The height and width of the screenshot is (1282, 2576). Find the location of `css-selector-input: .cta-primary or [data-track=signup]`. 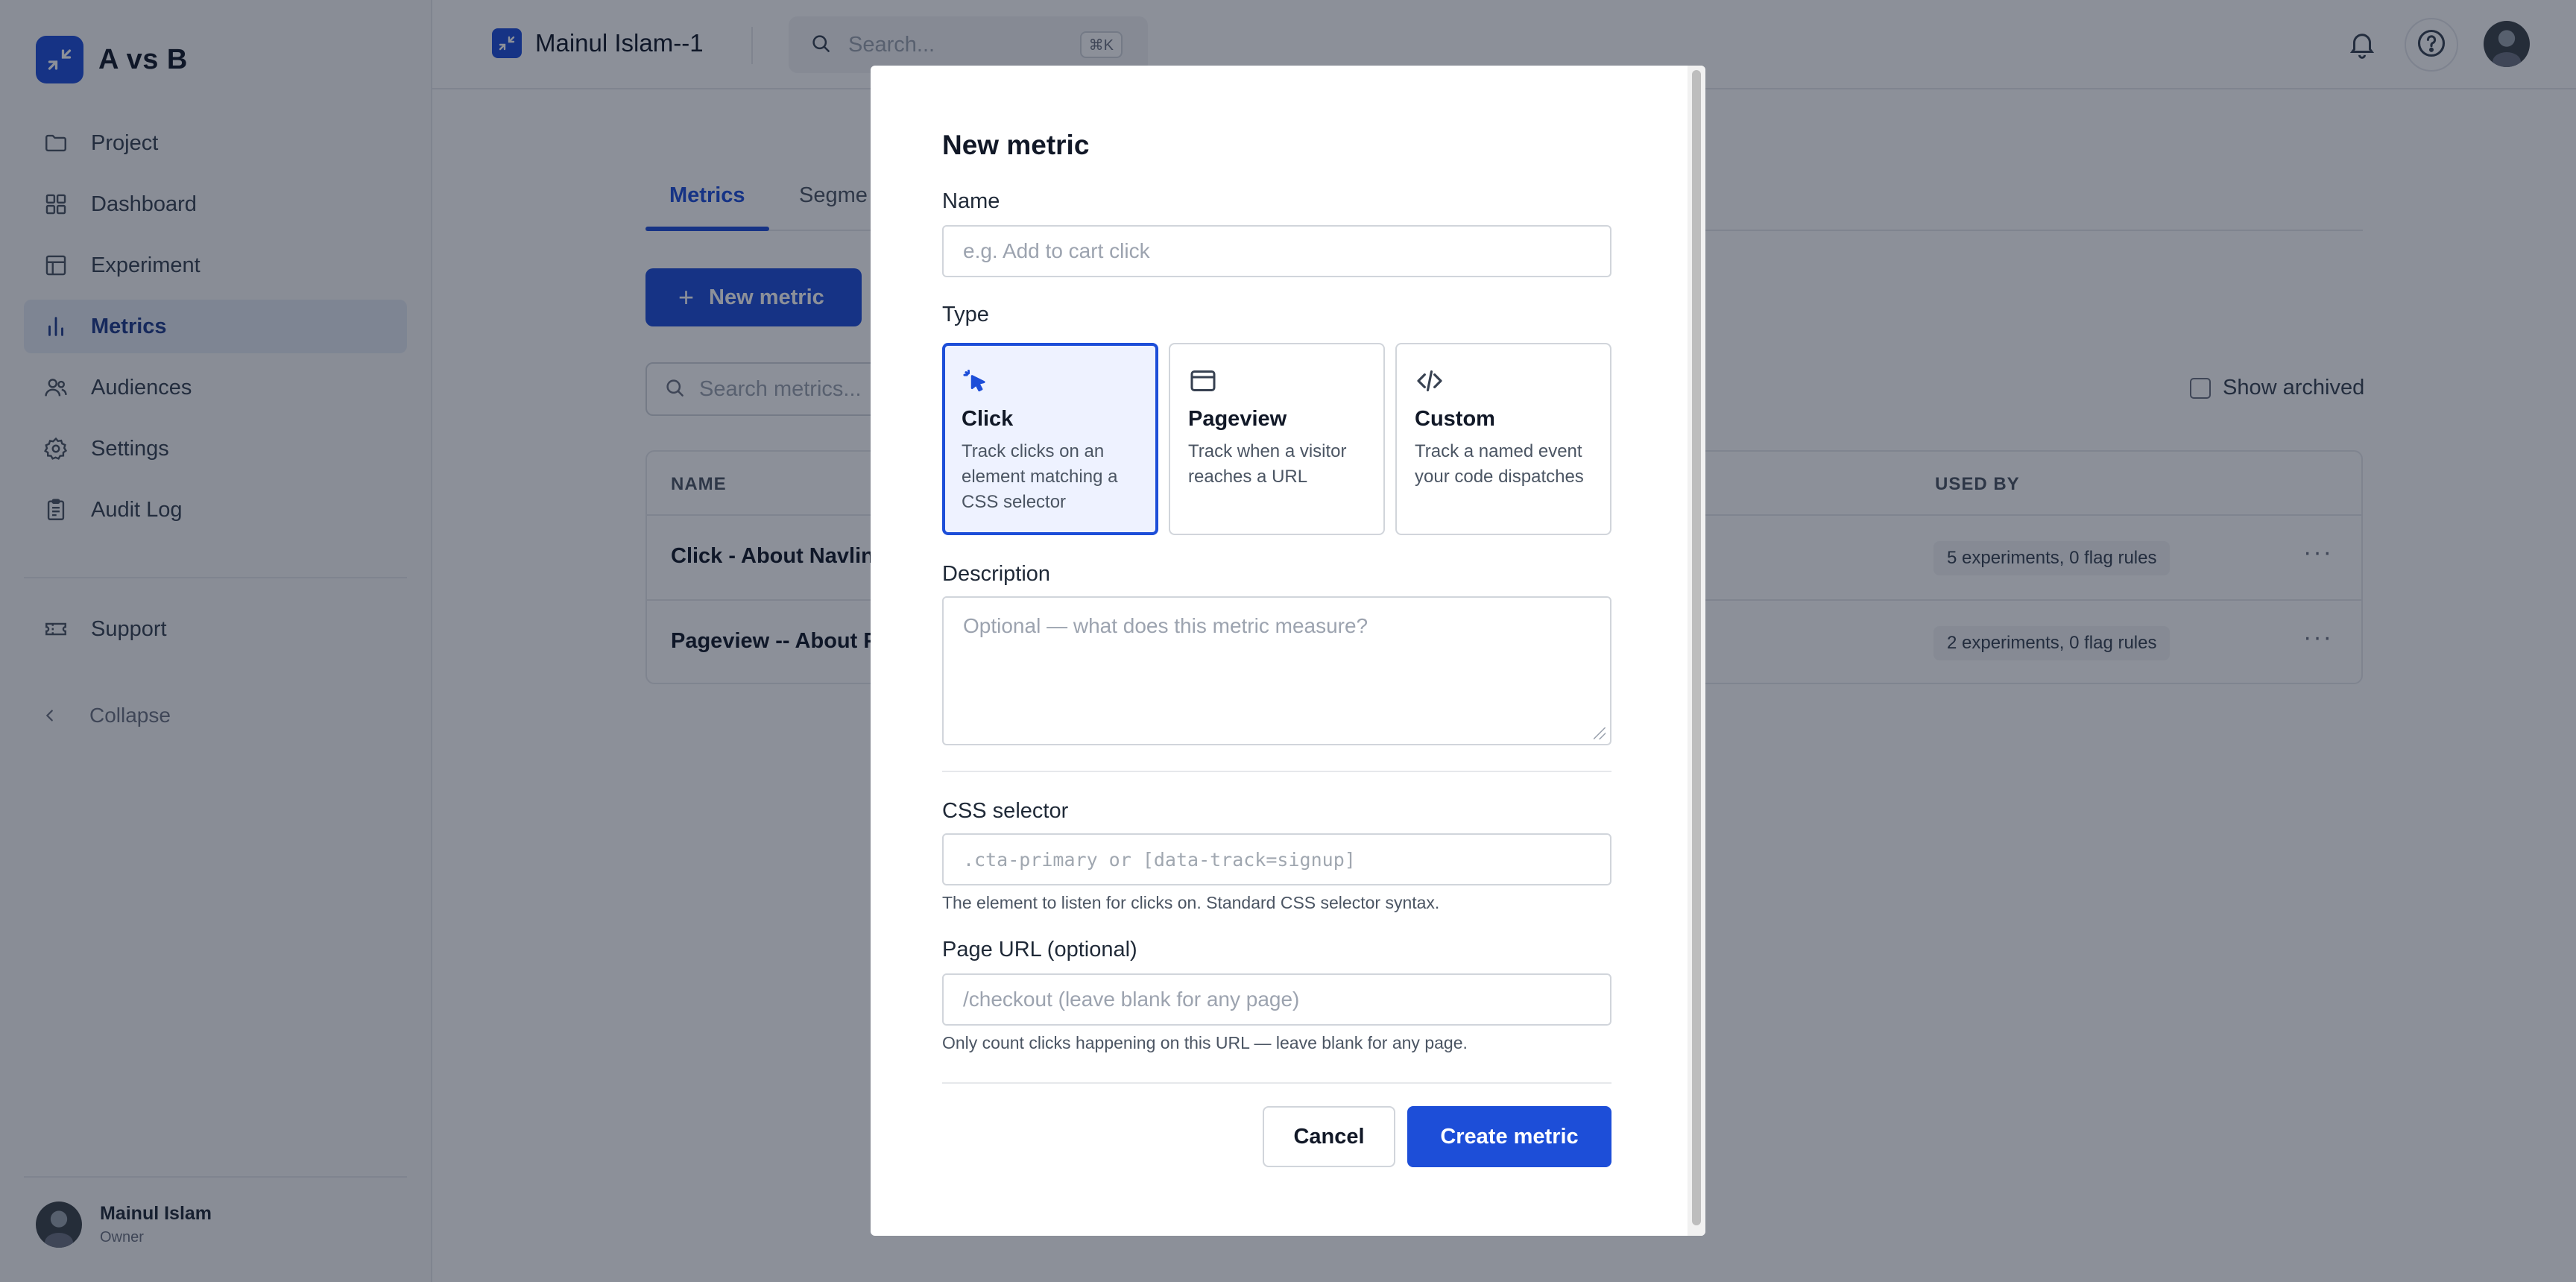

css-selector-input: .cta-primary or [data-track=signup] is located at coordinates (1276, 859).